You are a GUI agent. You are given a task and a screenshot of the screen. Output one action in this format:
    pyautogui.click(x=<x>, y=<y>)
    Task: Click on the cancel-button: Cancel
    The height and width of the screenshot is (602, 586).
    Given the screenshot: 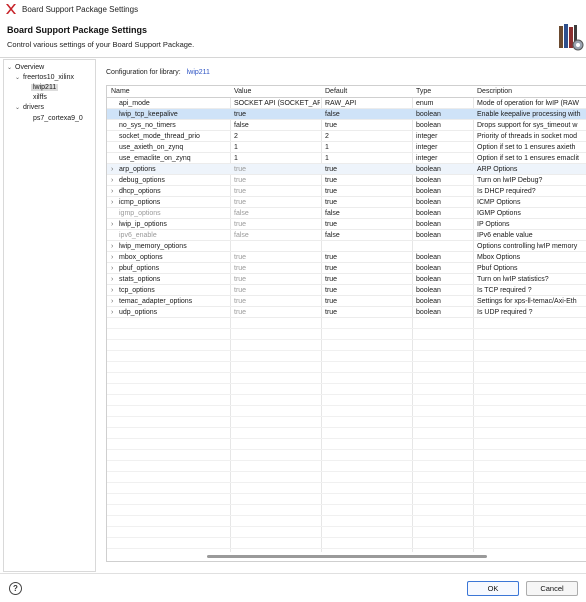 What is the action you would take?
    pyautogui.click(x=552, y=588)
    